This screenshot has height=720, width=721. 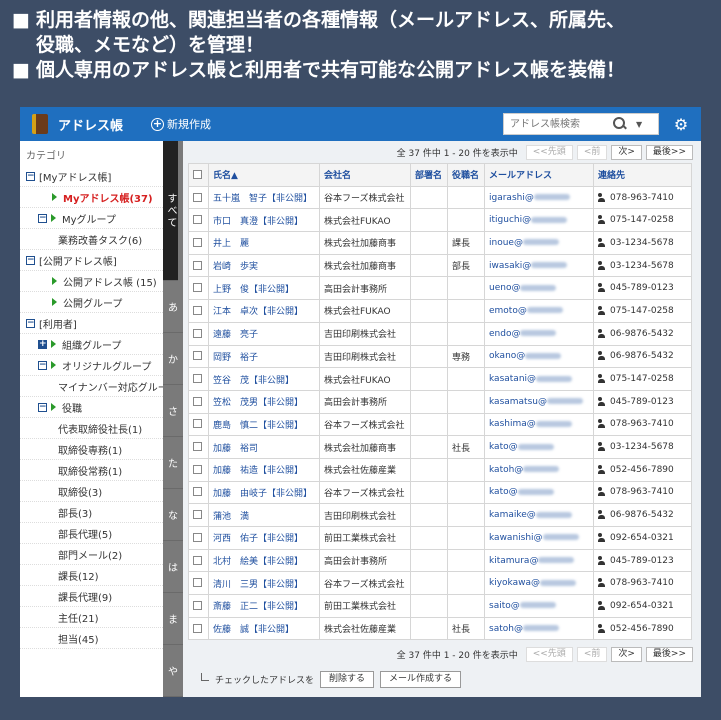 I want to click on expand-icon: +, so click(x=42, y=344).